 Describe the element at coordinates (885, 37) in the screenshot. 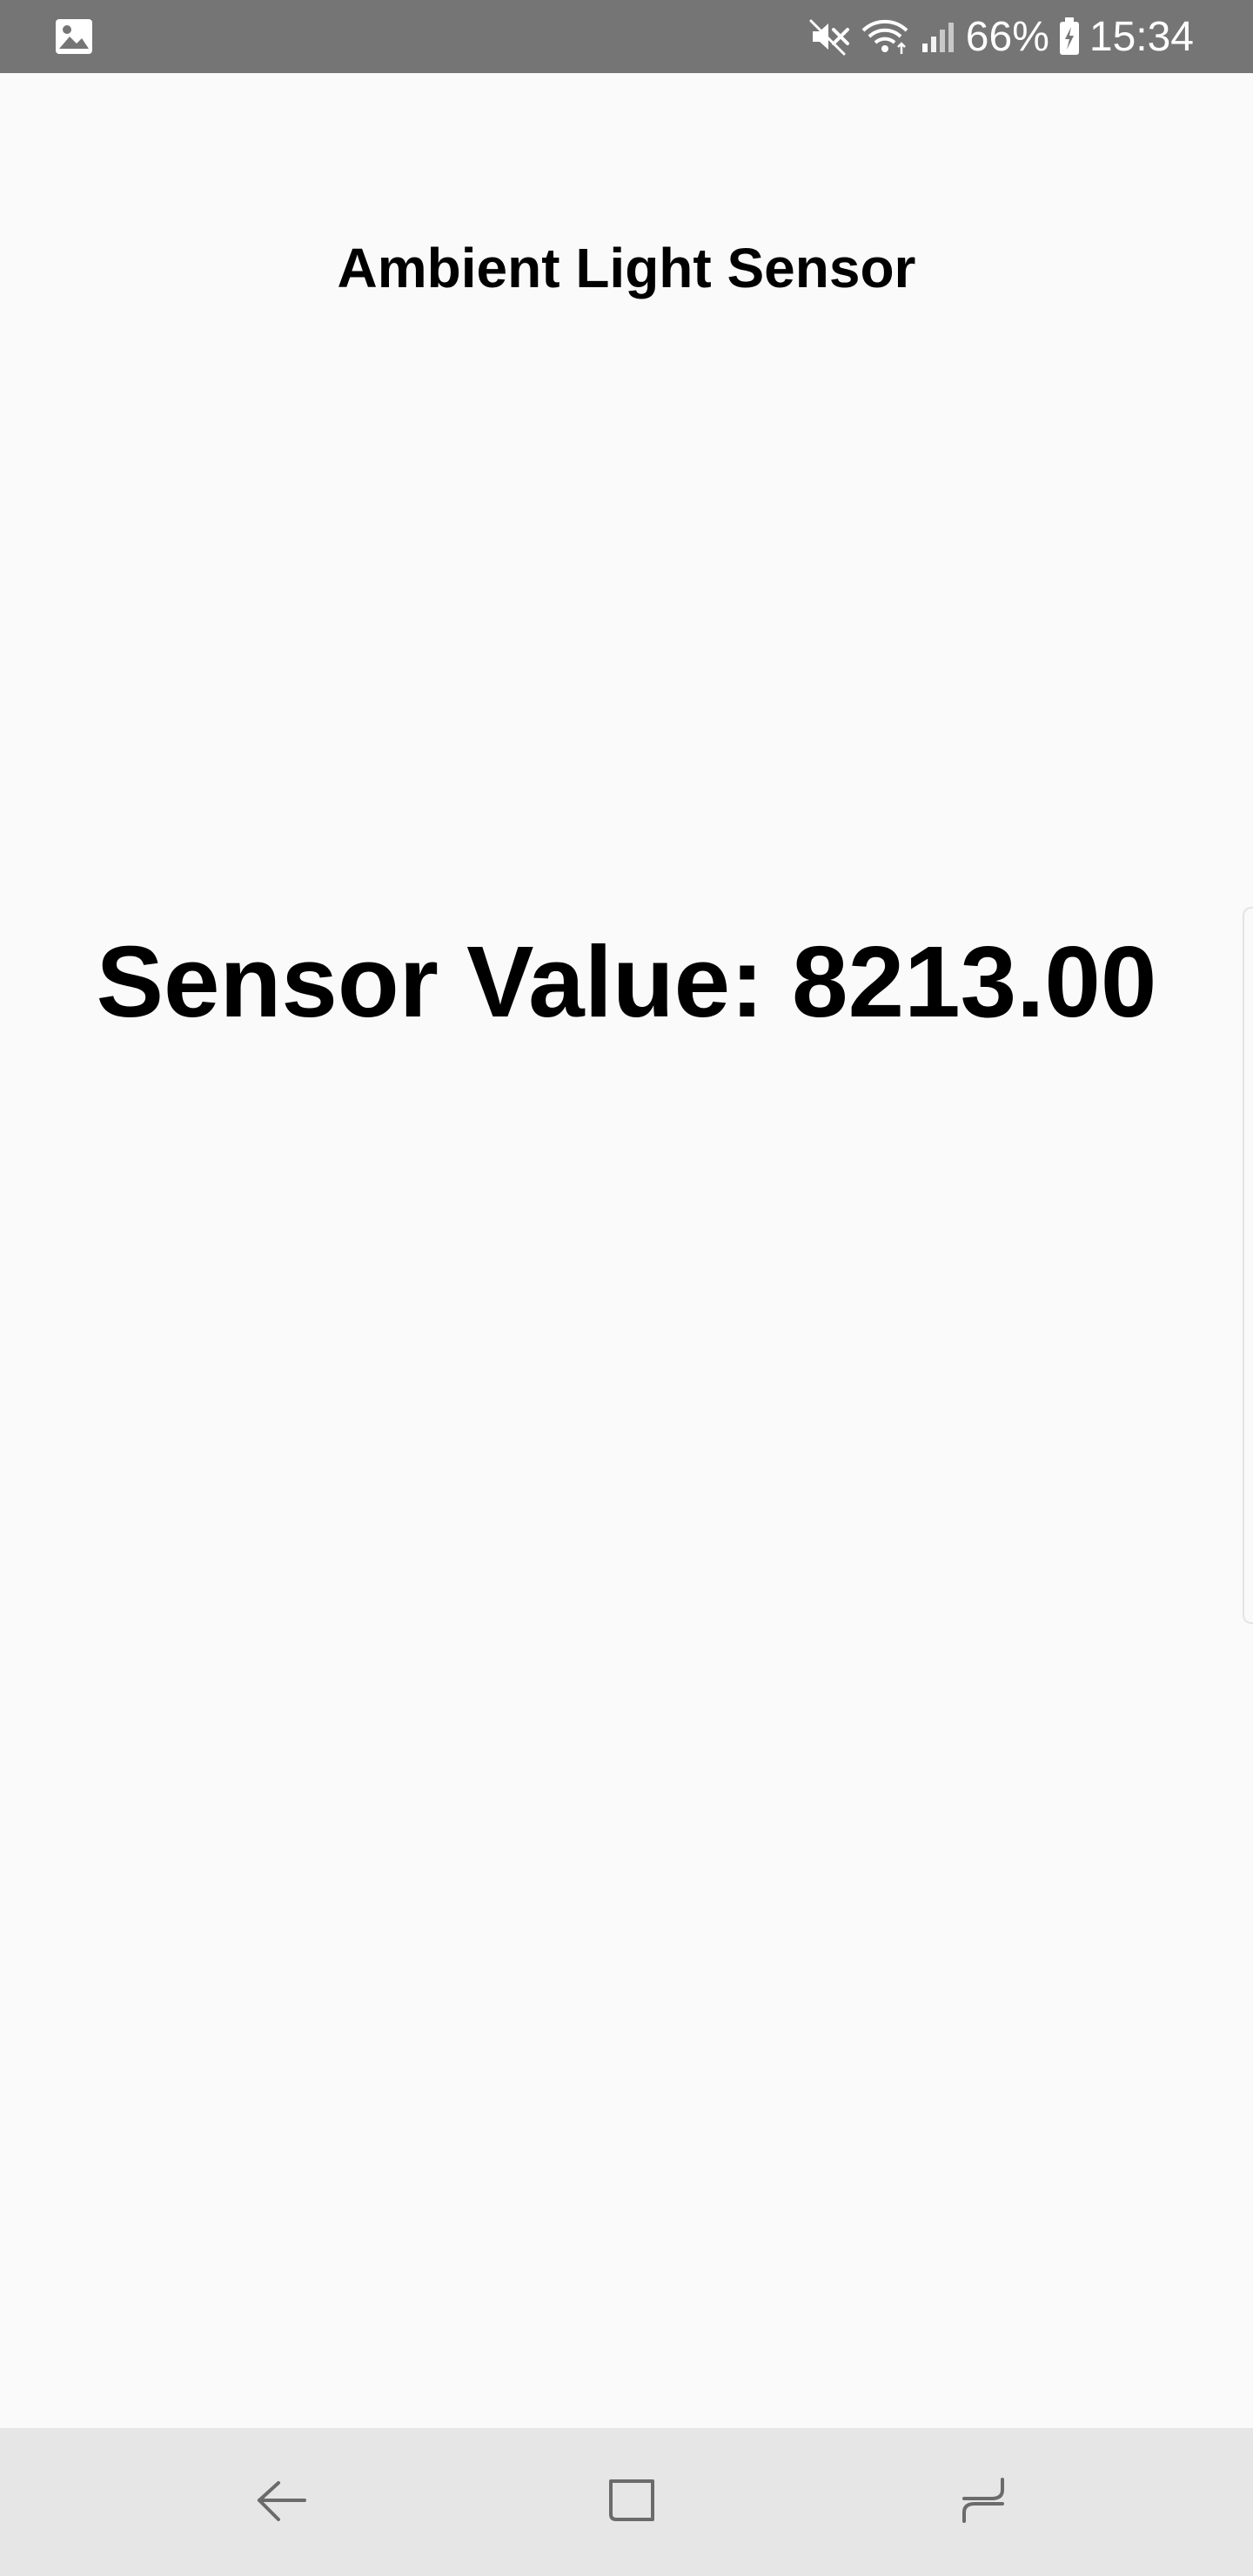

I see `wifi-icon` at that location.